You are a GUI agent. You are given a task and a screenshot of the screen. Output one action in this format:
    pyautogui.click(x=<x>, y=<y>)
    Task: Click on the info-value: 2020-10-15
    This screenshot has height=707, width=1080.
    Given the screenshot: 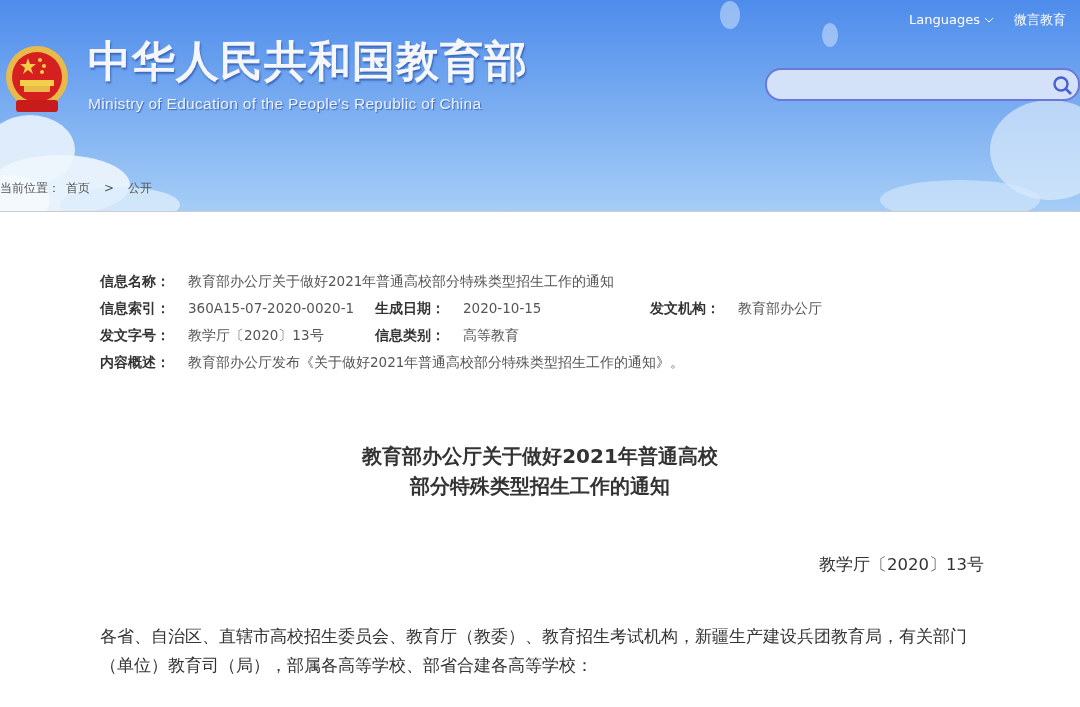 What is the action you would take?
    pyautogui.click(x=502, y=309)
    